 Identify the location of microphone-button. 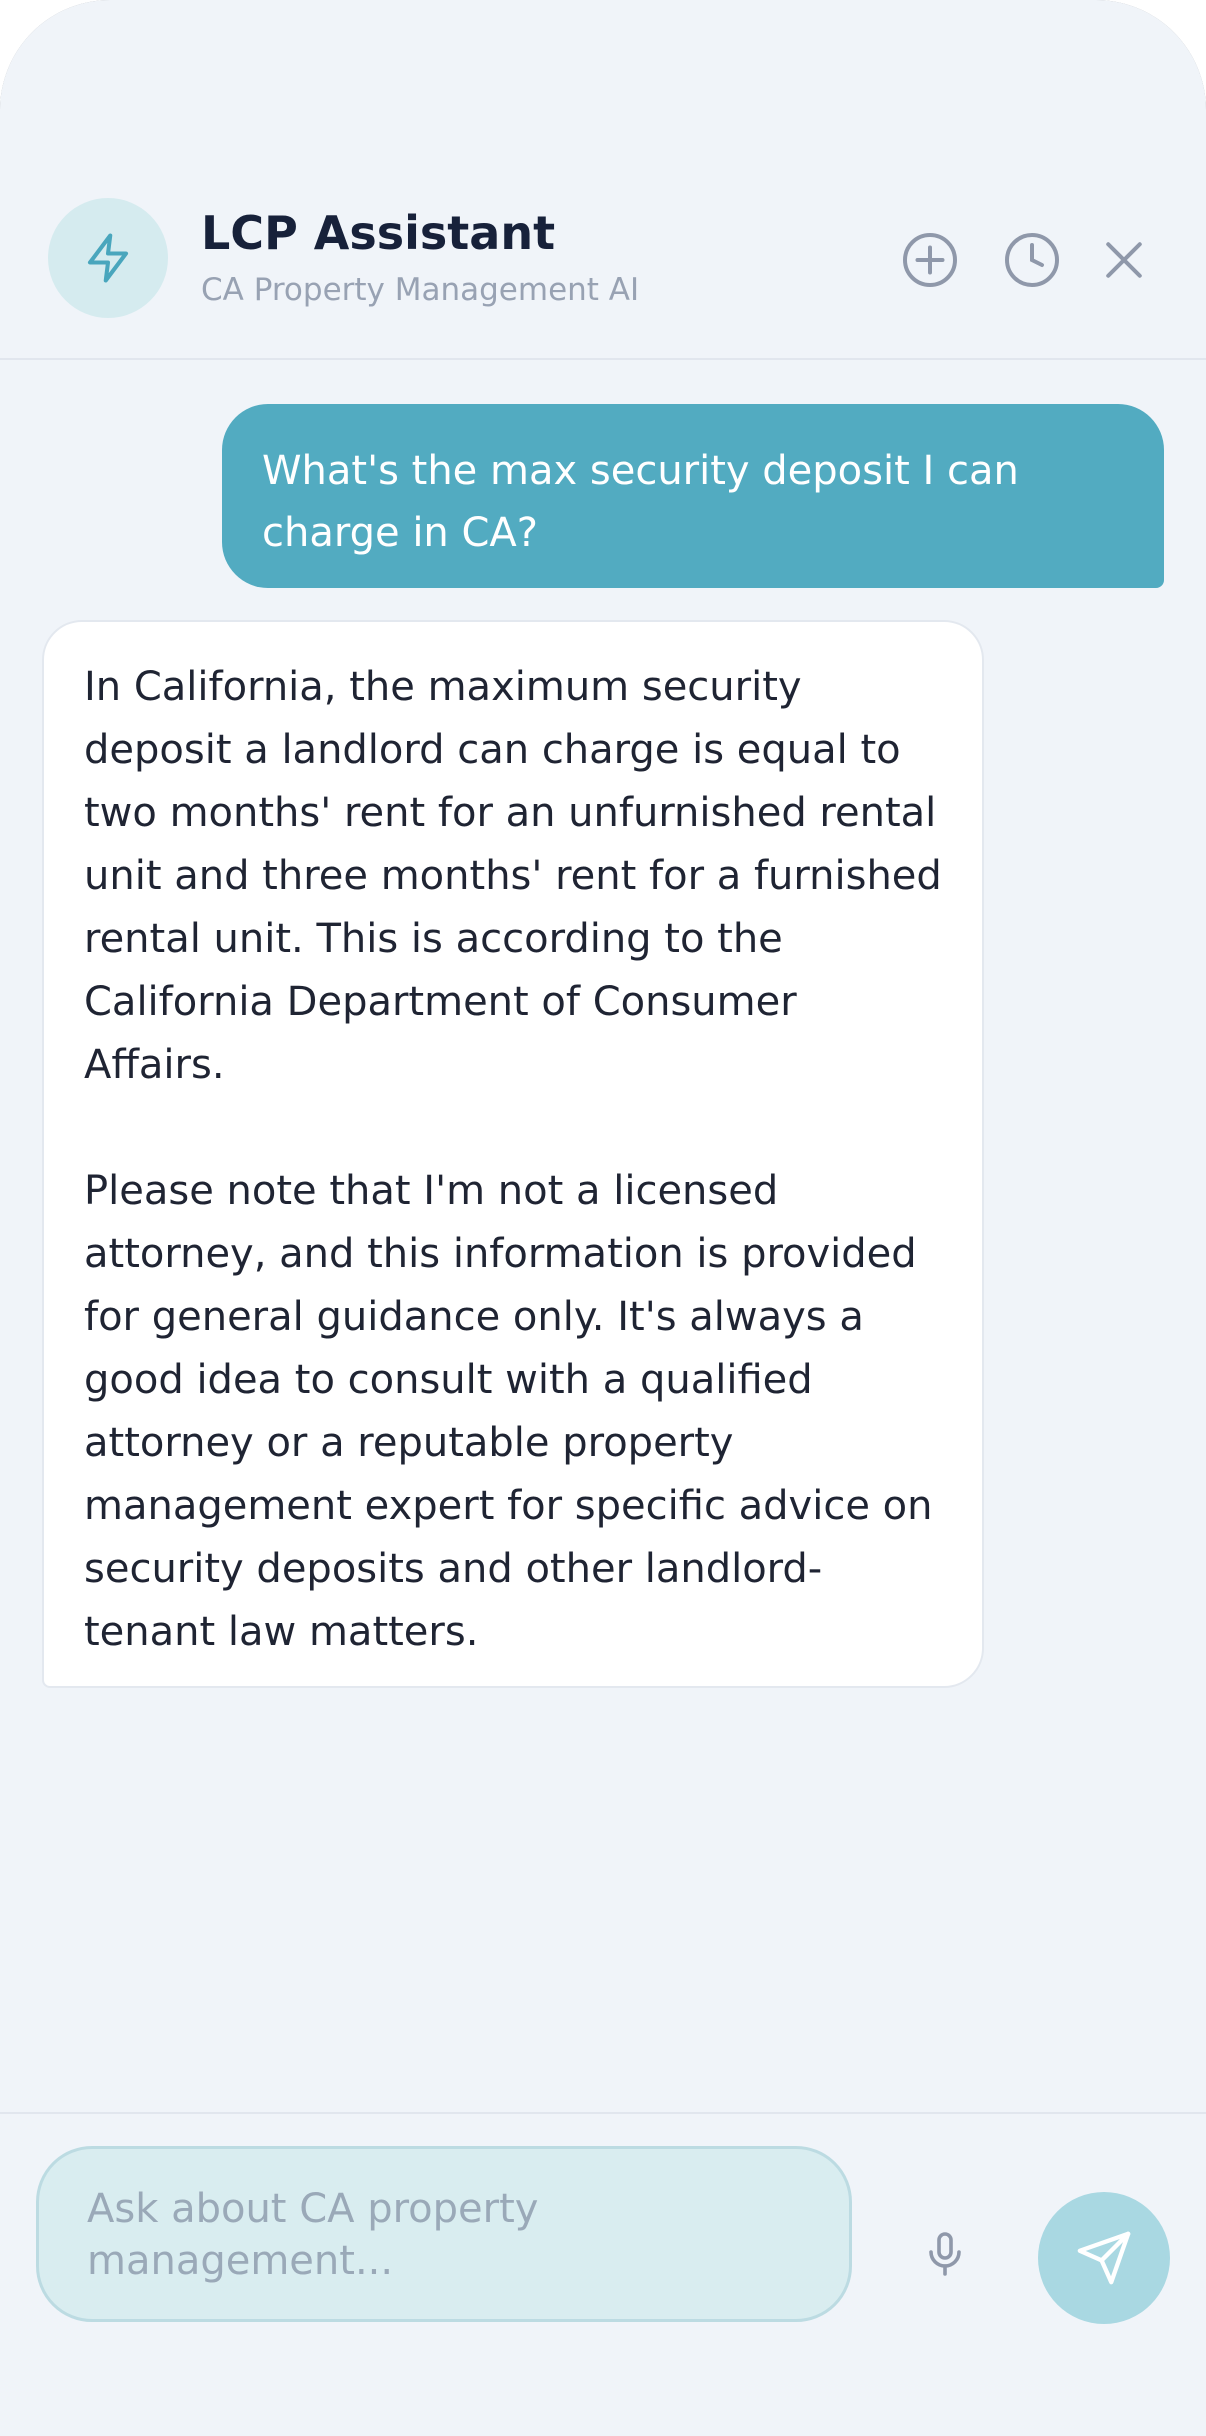
(945, 2254).